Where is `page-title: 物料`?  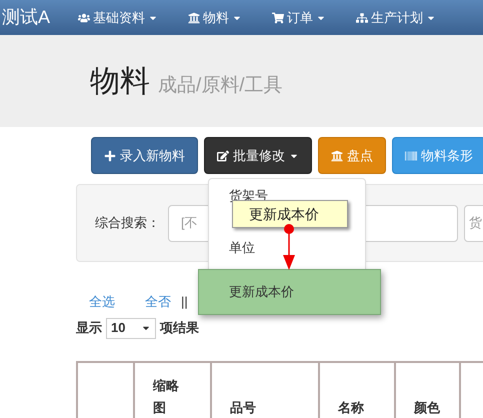
page-title: 物料 is located at coordinates (120, 82).